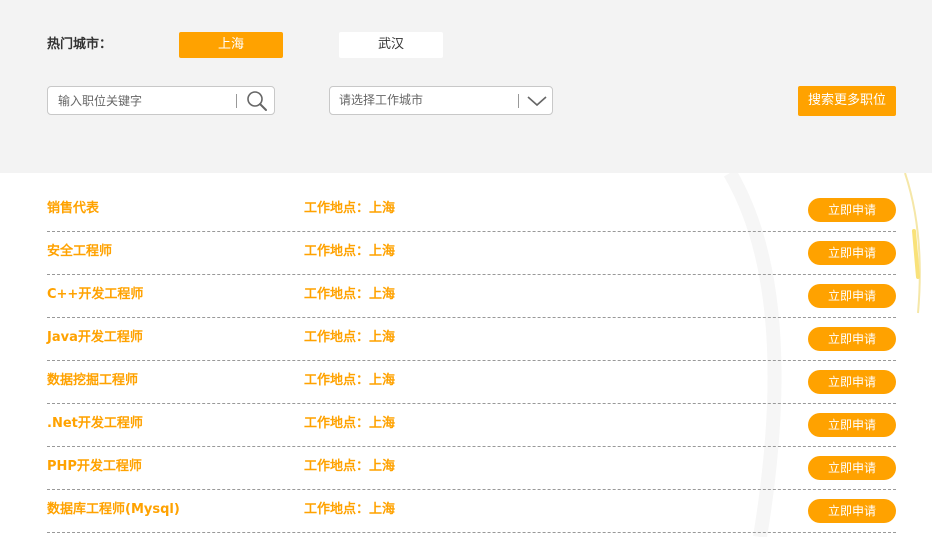 This screenshot has height=537, width=932. What do you see at coordinates (471, 296) in the screenshot?
I see `job-row: C++开发工程师 工作地点：上海 立即申请` at bounding box center [471, 296].